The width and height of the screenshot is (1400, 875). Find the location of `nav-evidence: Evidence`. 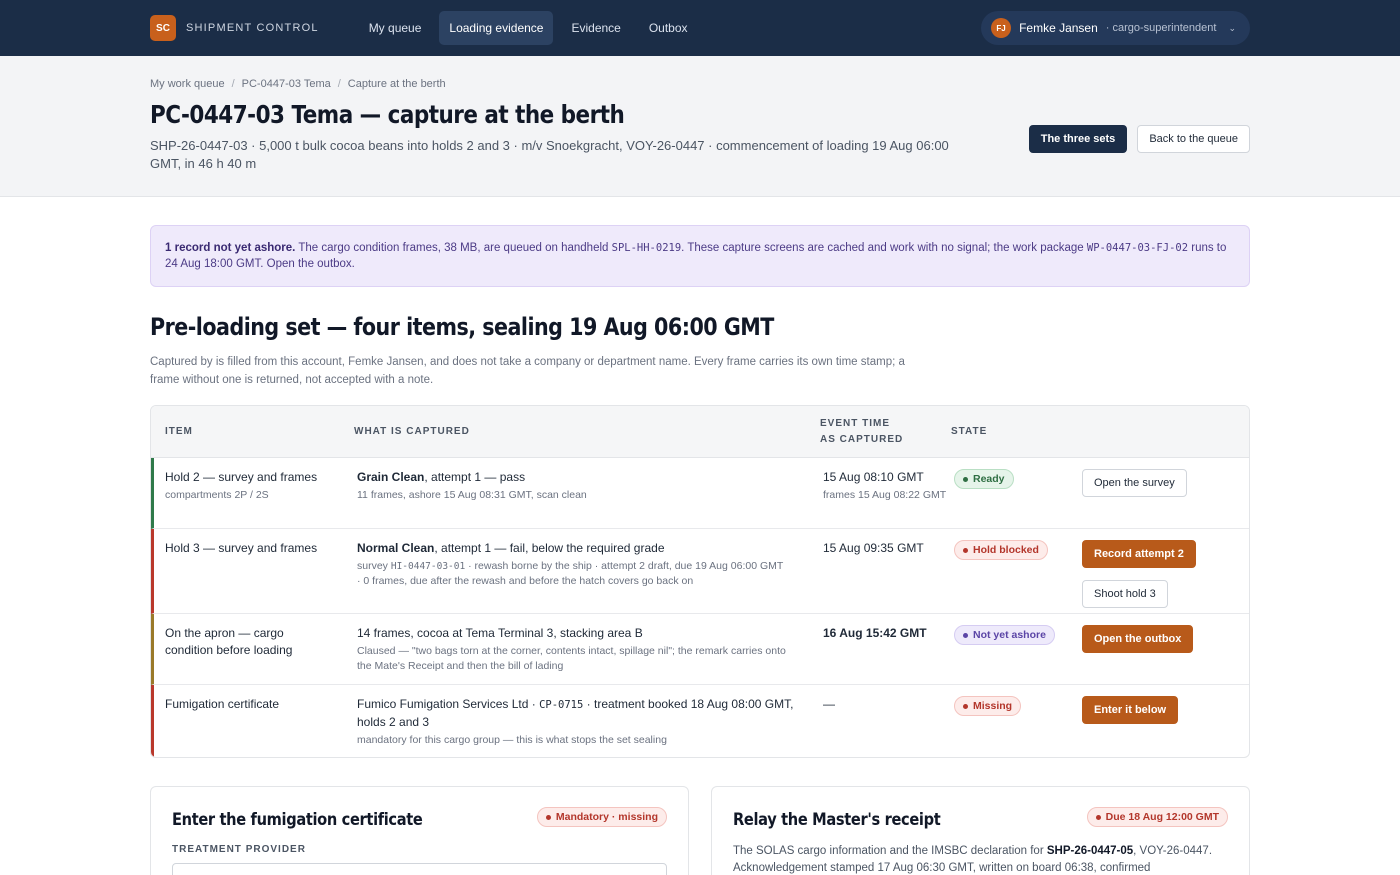

nav-evidence: Evidence is located at coordinates (595, 28).